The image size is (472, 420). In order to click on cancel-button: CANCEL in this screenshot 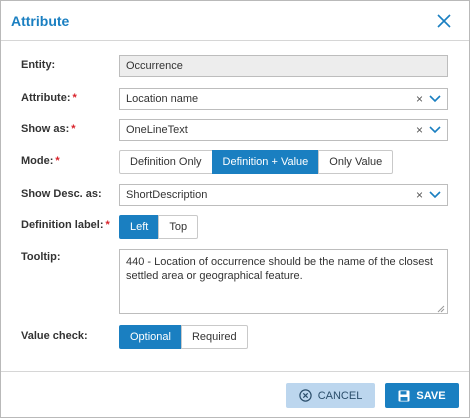, I will do `click(330, 395)`.